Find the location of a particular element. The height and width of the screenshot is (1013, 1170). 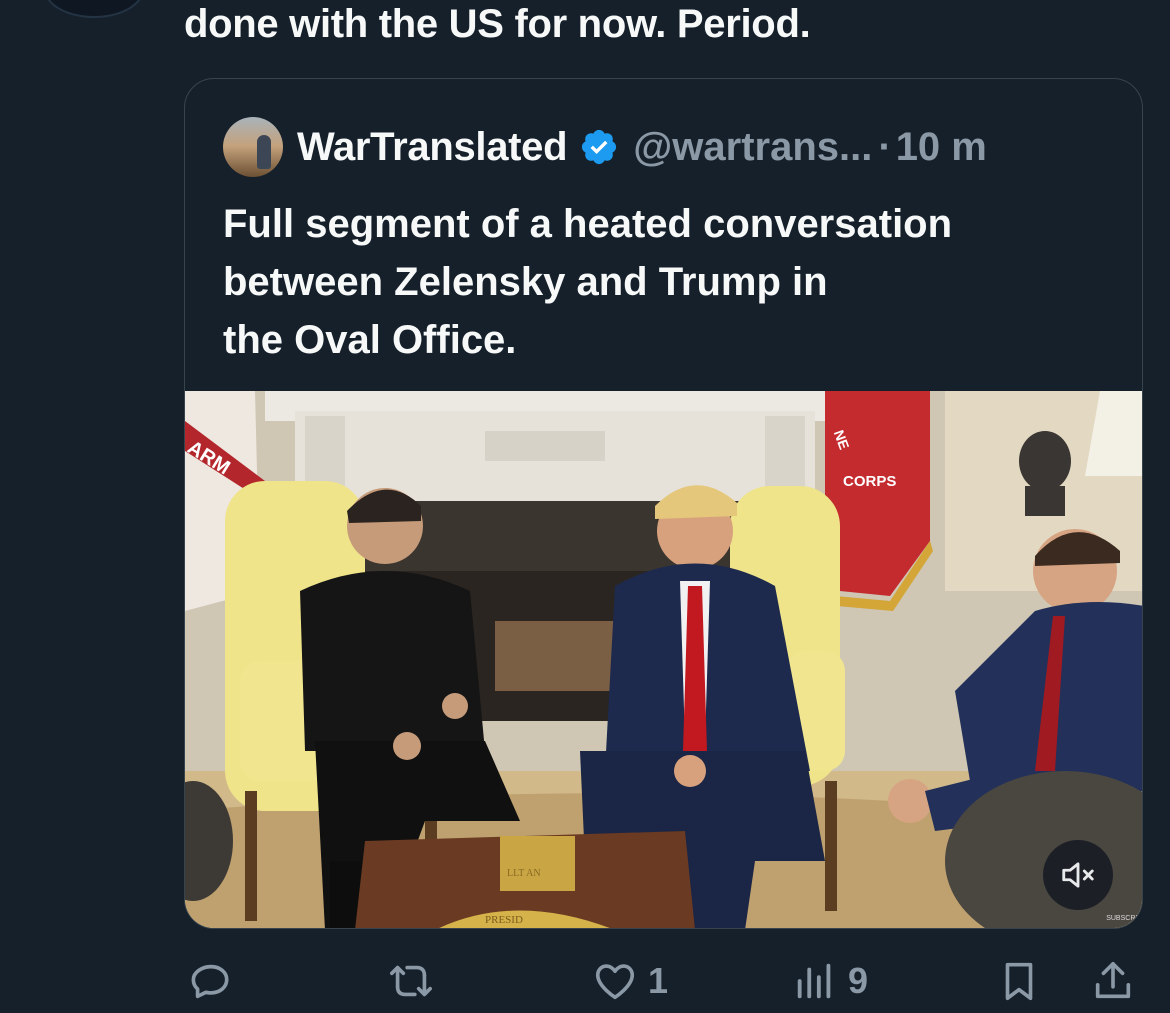

muted-speaker-icon is located at coordinates (1078, 875).